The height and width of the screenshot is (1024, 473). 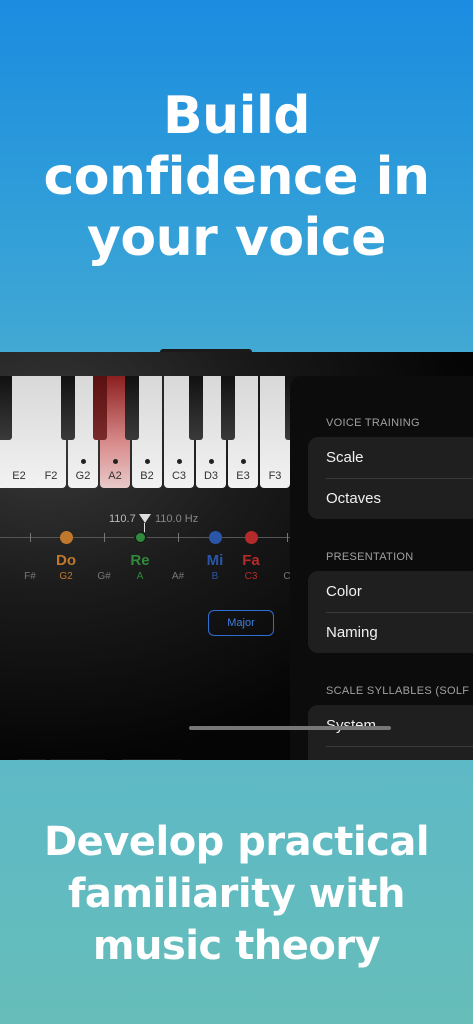 What do you see at coordinates (390, 498) in the screenshot?
I see `settings-row-octaves: Octaves` at bounding box center [390, 498].